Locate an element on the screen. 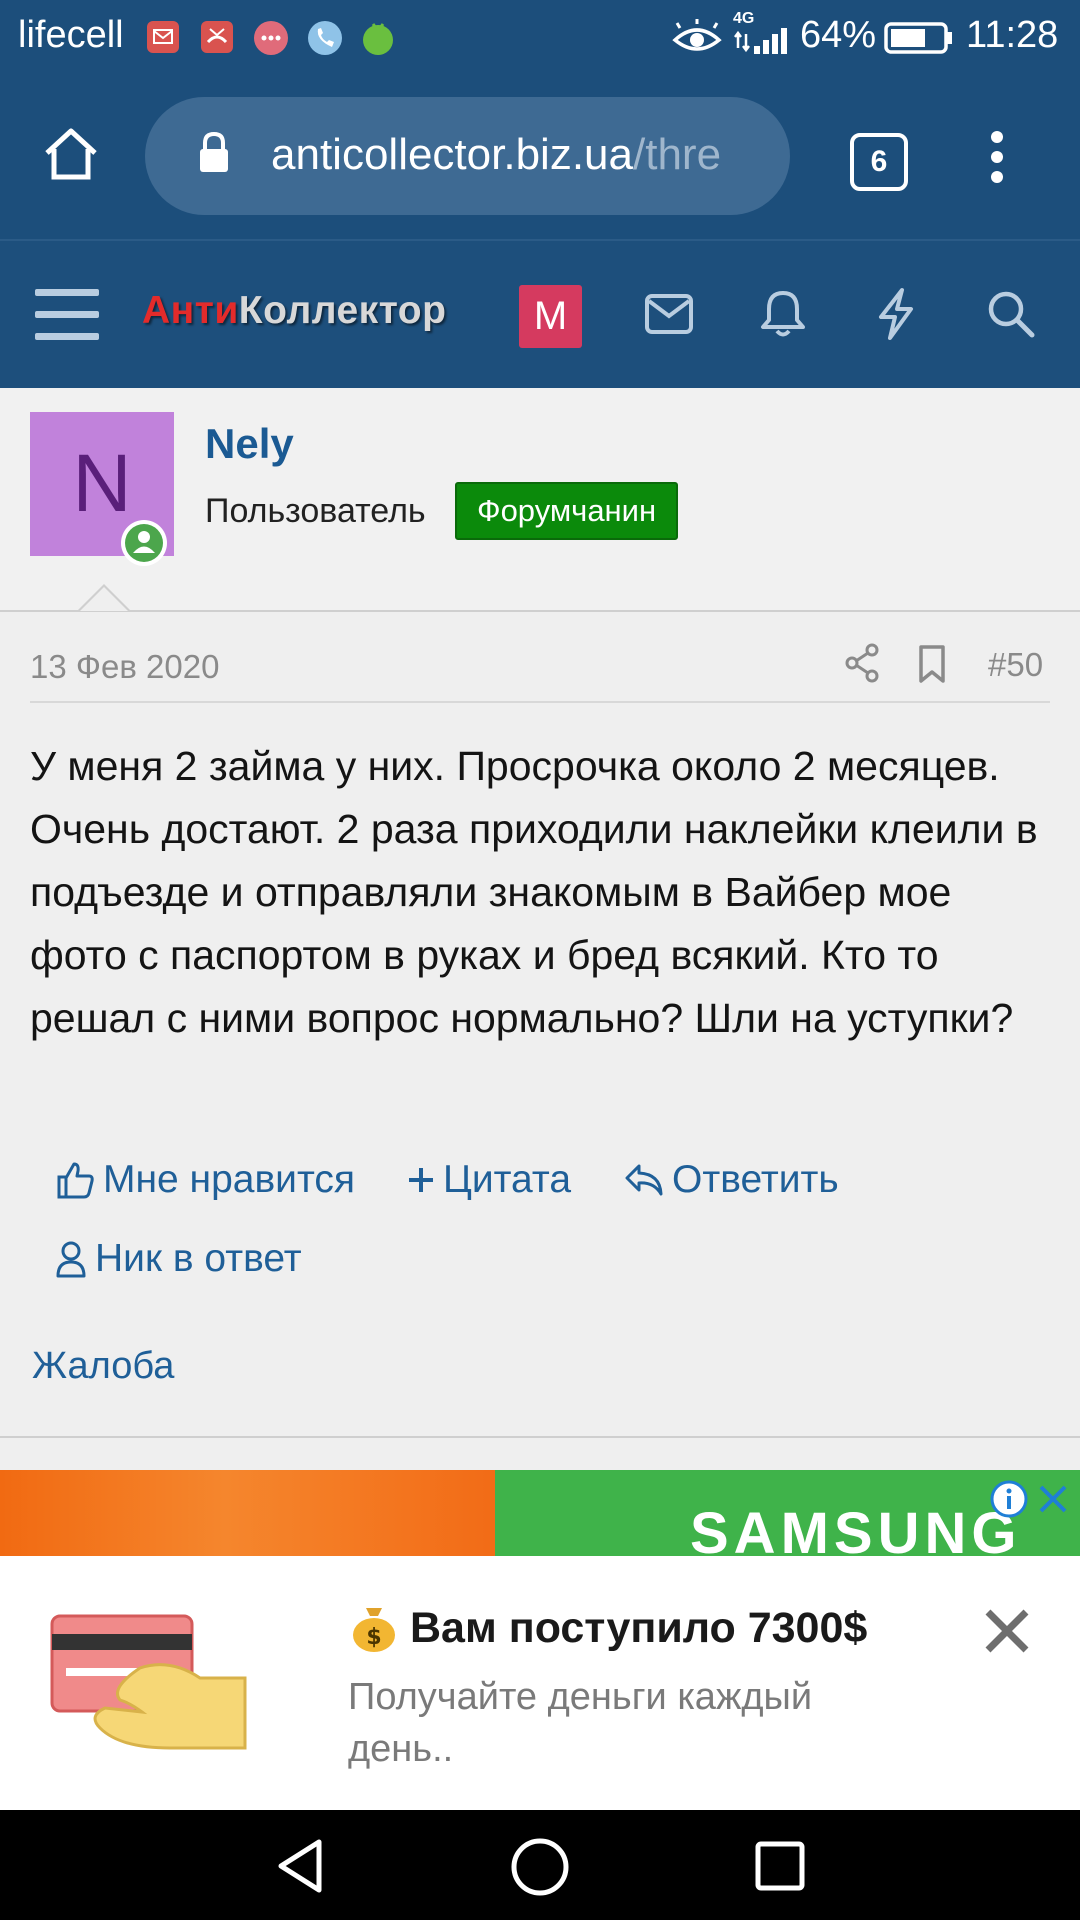 This screenshot has width=1080, height=1920. clock: 11:28 is located at coordinates (1012, 35).